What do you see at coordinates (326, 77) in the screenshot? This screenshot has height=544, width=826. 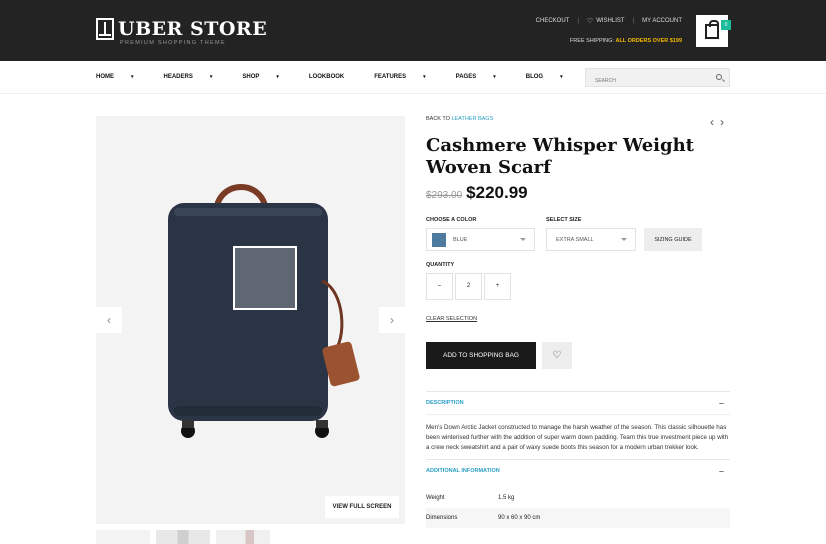 I see `nav-item-label: LOOKBOOK` at bounding box center [326, 77].